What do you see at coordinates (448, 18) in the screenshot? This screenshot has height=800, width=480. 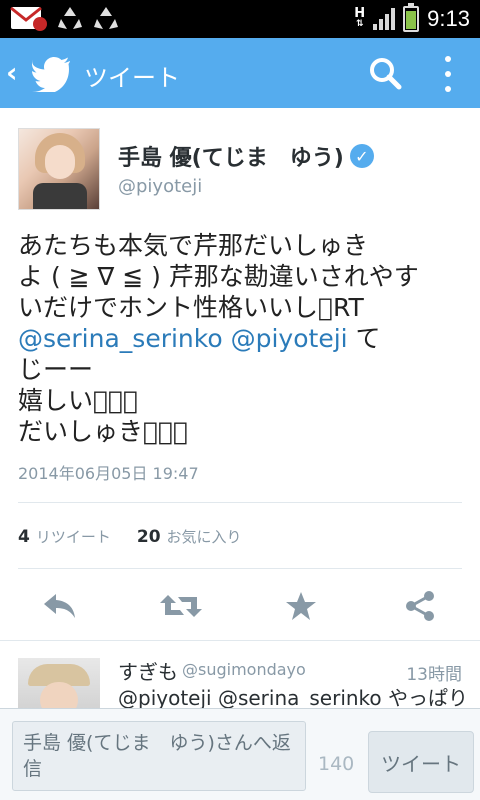 I see `status-time: 9:13` at bounding box center [448, 18].